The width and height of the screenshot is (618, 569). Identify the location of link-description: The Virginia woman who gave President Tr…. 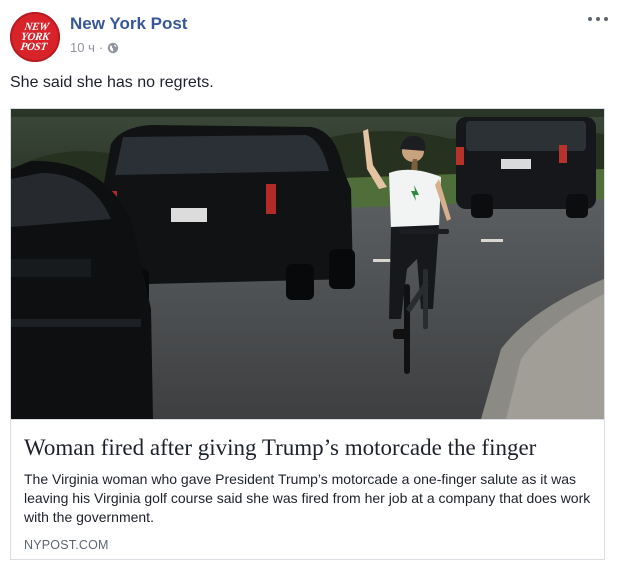
(307, 498).